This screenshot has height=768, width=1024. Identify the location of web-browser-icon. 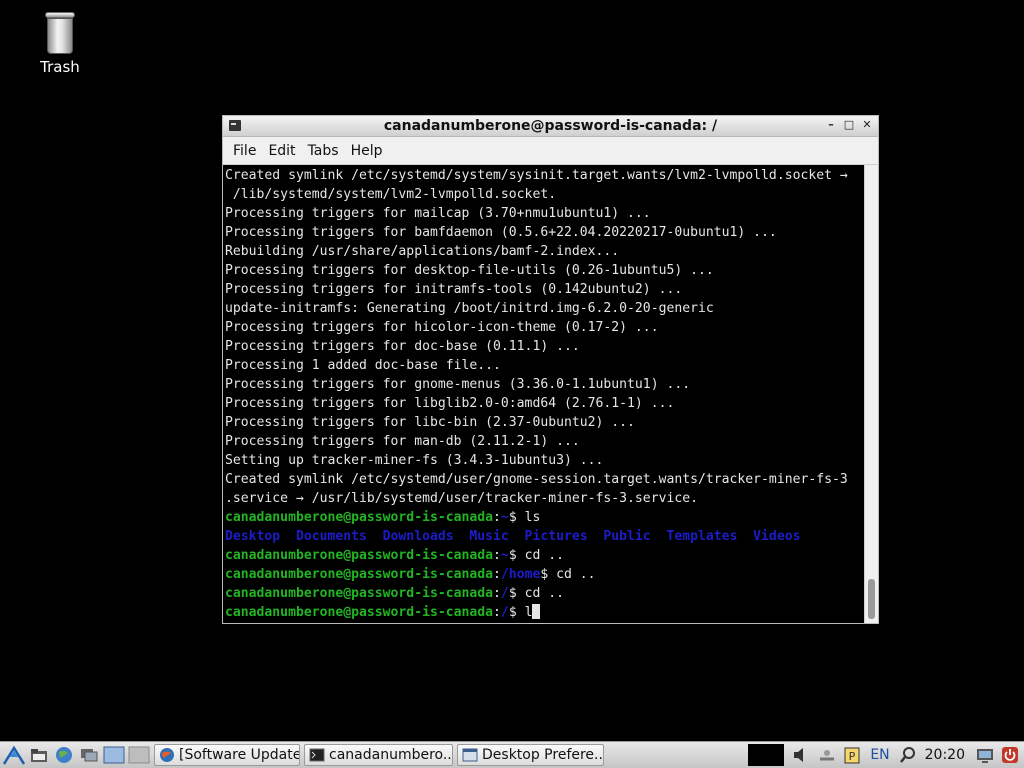
(64, 755).